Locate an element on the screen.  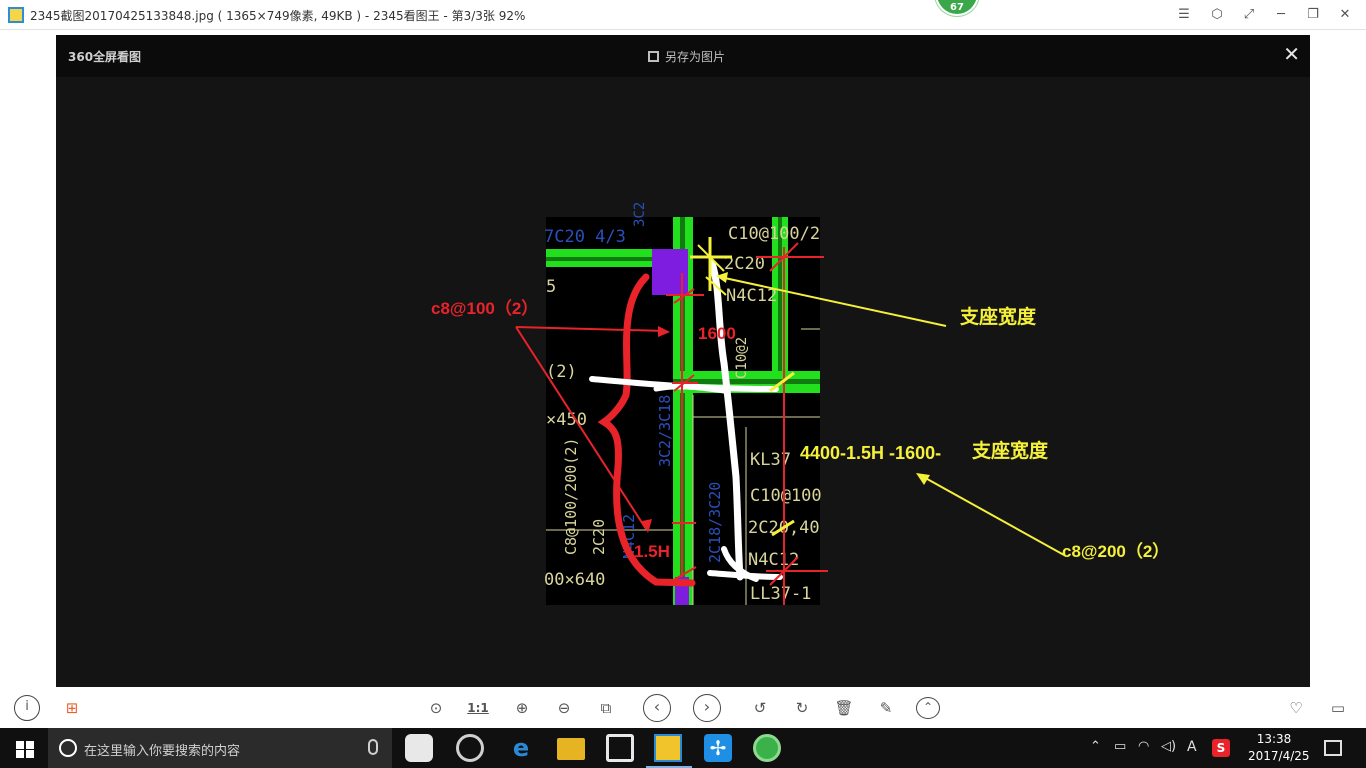
cad-text: 7C20 4/3 is located at coordinates (585, 237).